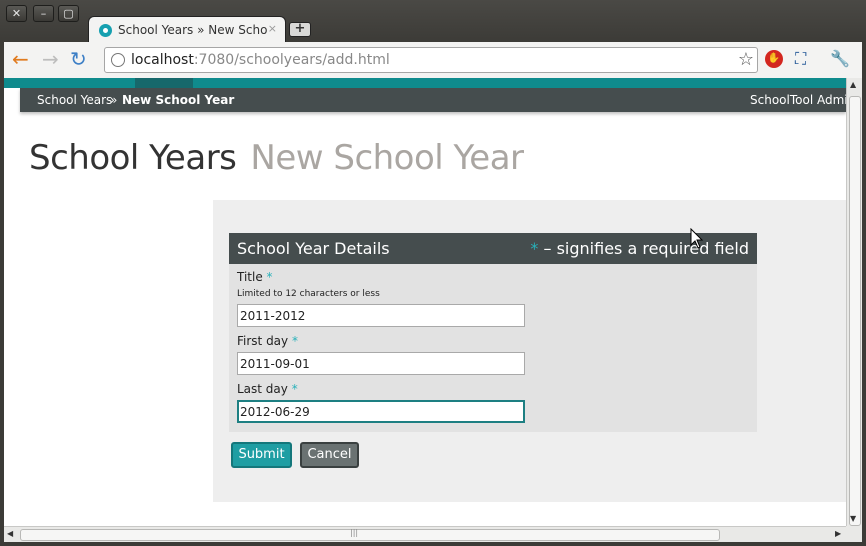 This screenshot has height=546, width=866. I want to click on reload-icon: ↻, so click(78, 59).